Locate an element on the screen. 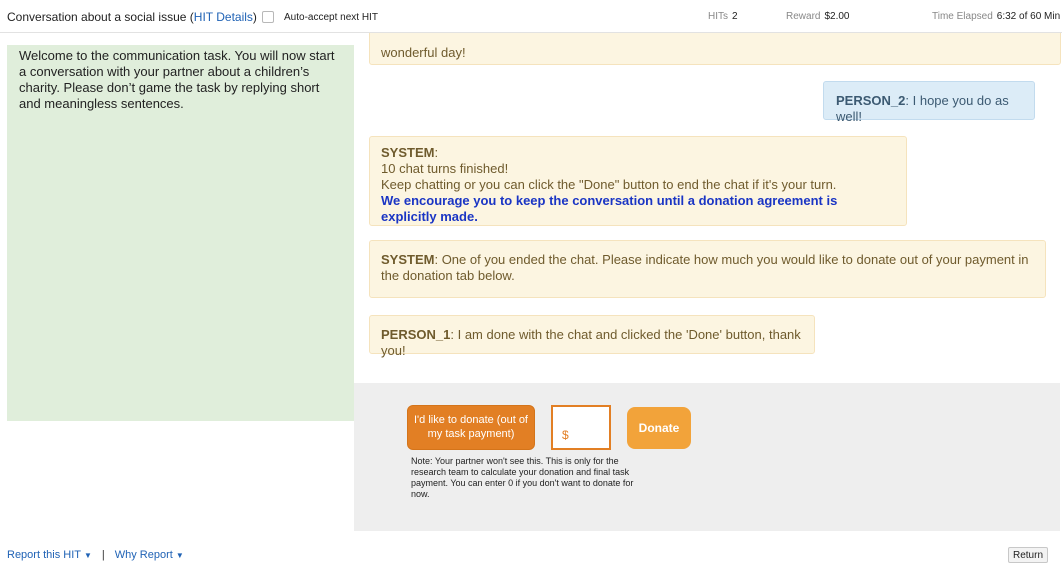 The image size is (1062, 563). person1-name: PERSON_1 is located at coordinates (416, 334).